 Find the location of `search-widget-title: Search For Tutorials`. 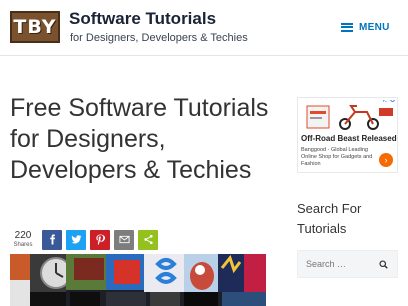

search-widget-title: Search For Tutorials is located at coordinates (329, 218).